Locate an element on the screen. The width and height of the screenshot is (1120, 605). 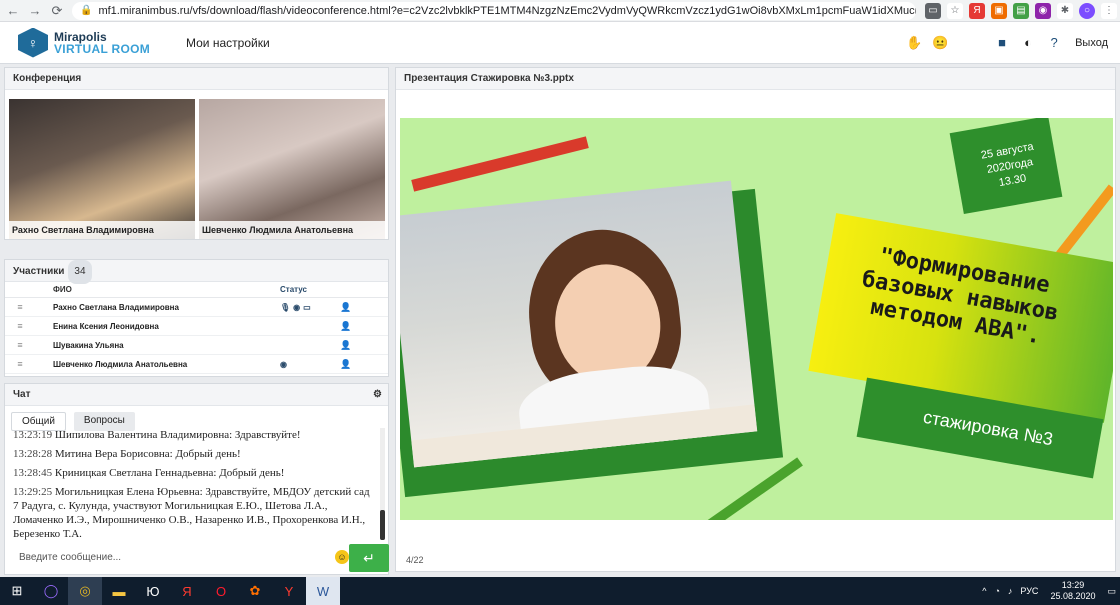
conference-title: Конференция is located at coordinates (196, 79).